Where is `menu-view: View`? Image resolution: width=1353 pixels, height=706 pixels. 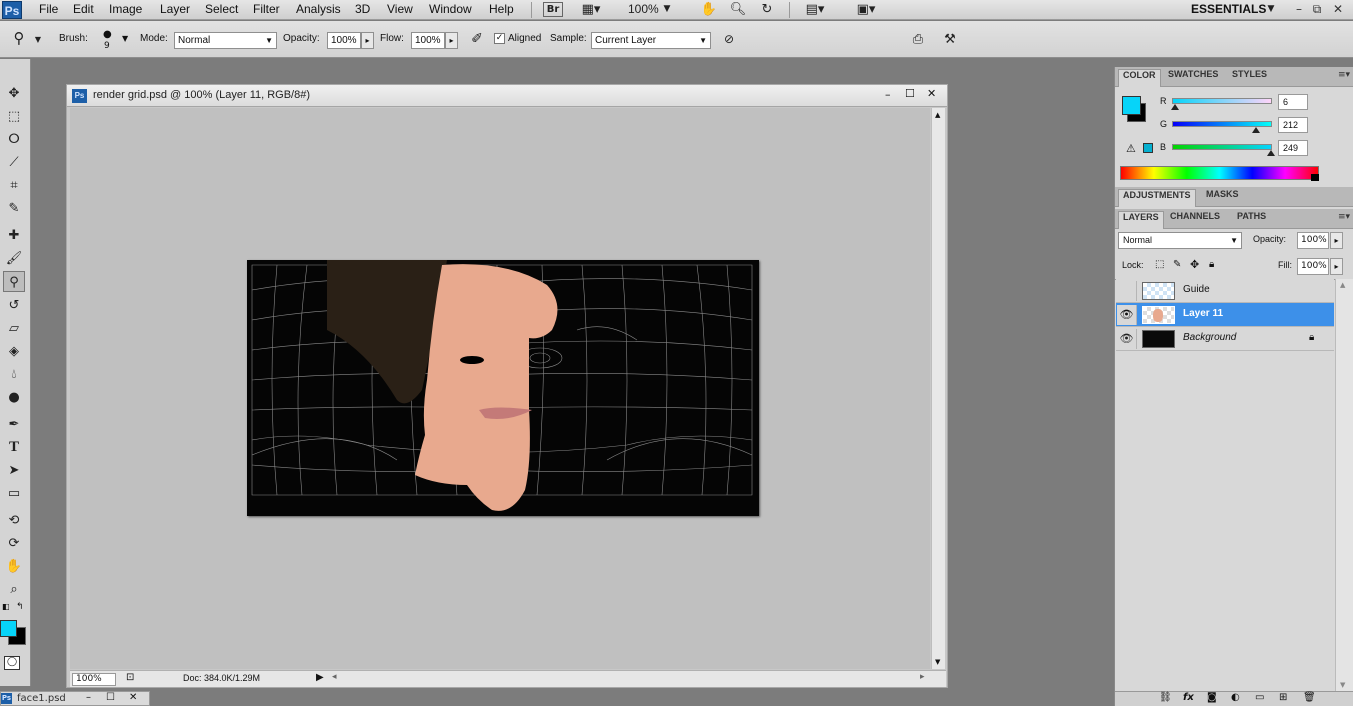 menu-view: View is located at coordinates (400, 9).